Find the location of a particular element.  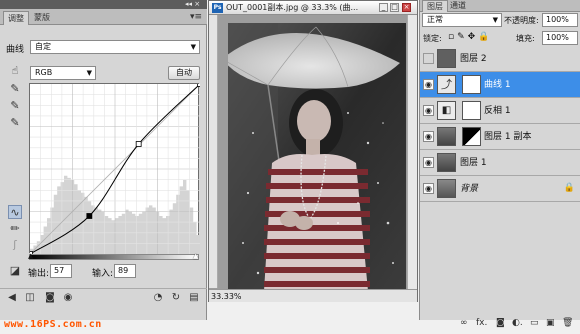

layer-row: ◉ 图层 1 副本 is located at coordinates (500, 137).